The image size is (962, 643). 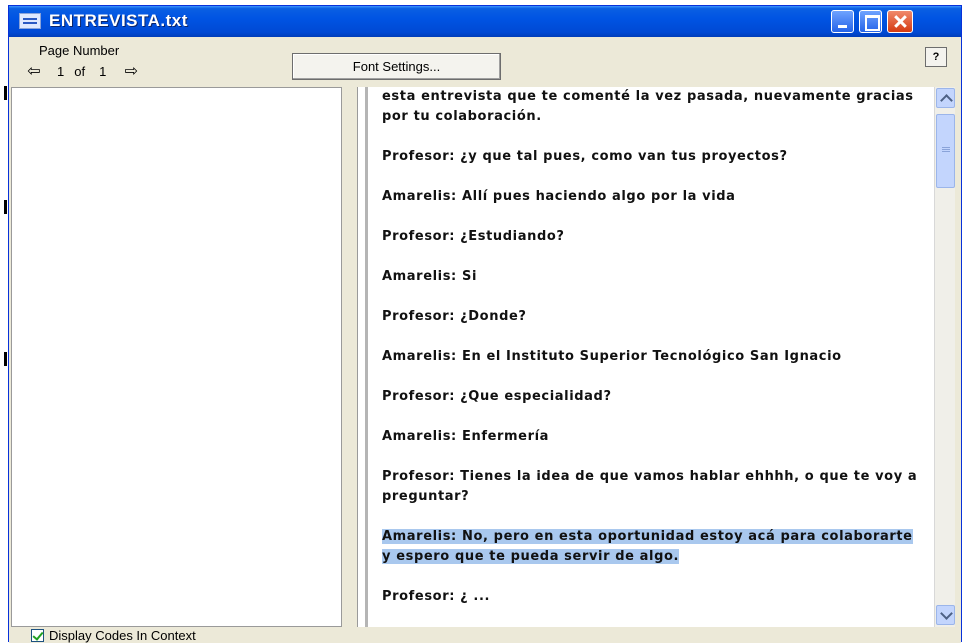 What do you see at coordinates (945, 98) in the screenshot?
I see `scroll-up-icon` at bounding box center [945, 98].